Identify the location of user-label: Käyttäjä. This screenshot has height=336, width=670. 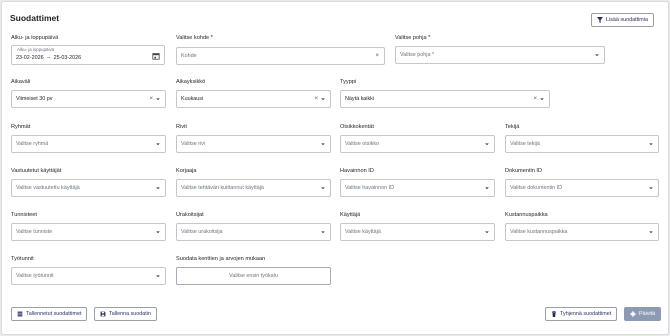
(350, 215).